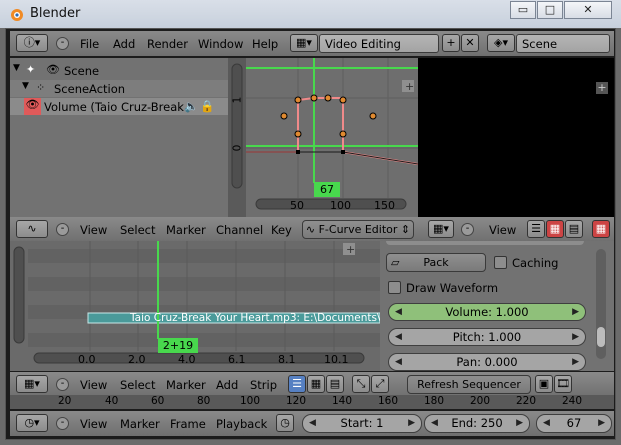 The image size is (621, 445). Describe the element at coordinates (487, 312) in the screenshot. I see `volume-field: ◀ Volume: 1.000 ▶` at that location.